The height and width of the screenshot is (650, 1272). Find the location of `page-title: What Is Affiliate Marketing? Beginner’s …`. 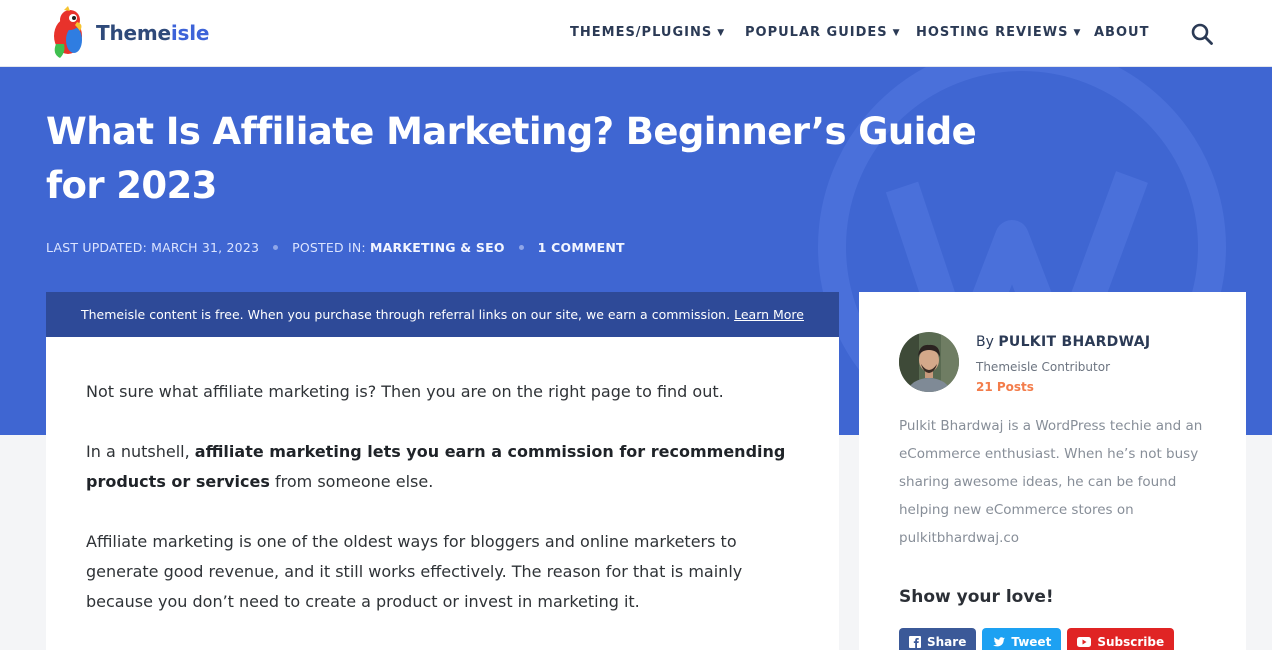

page-title: What Is Affiliate Marketing? Beginner’s … is located at coordinates (511, 158).